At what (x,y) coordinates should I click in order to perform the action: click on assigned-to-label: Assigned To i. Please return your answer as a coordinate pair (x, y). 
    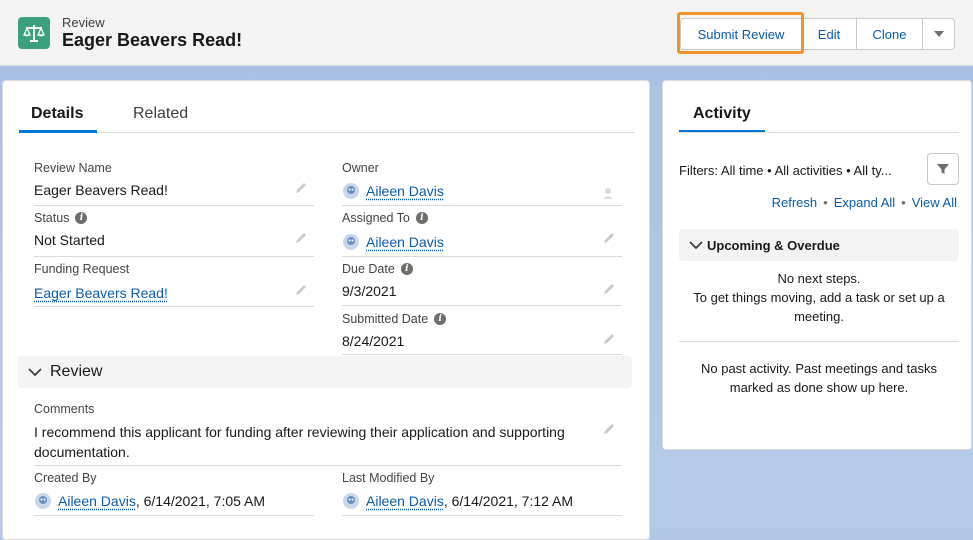
    Looking at the image, I should click on (385, 218).